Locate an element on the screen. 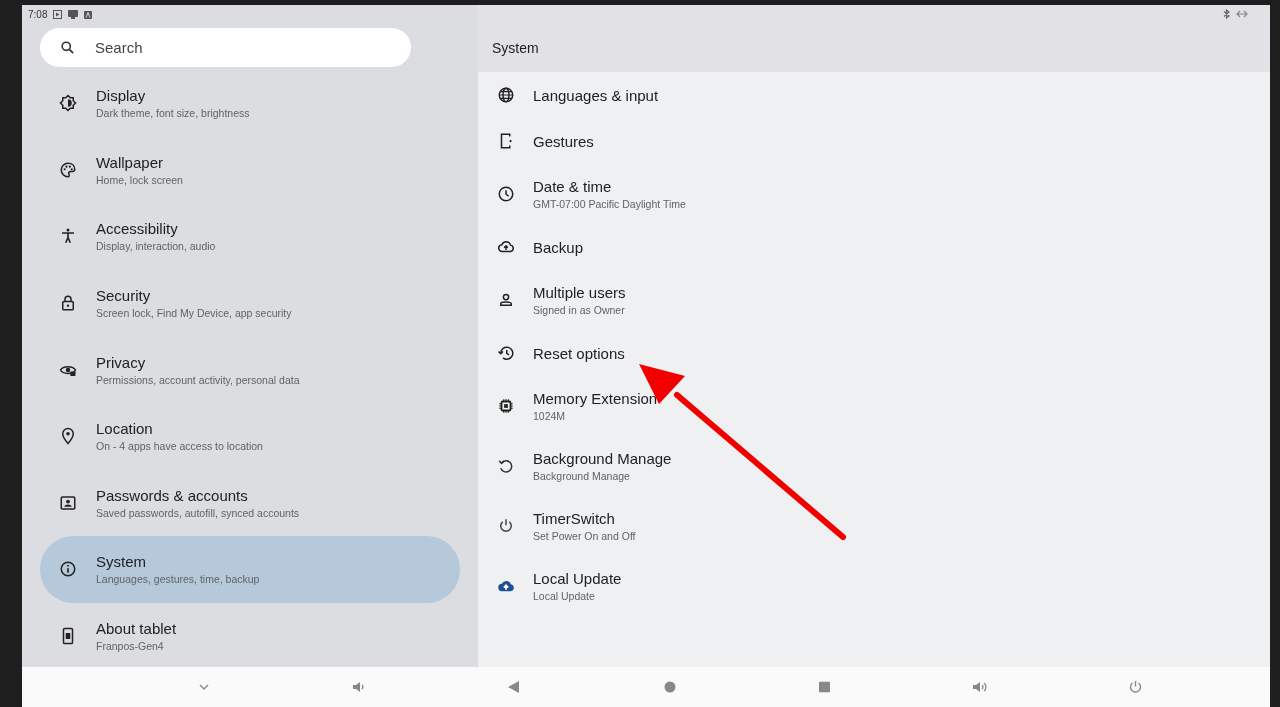 The width and height of the screenshot is (1280, 707). option-title: Gestures is located at coordinates (563, 141).